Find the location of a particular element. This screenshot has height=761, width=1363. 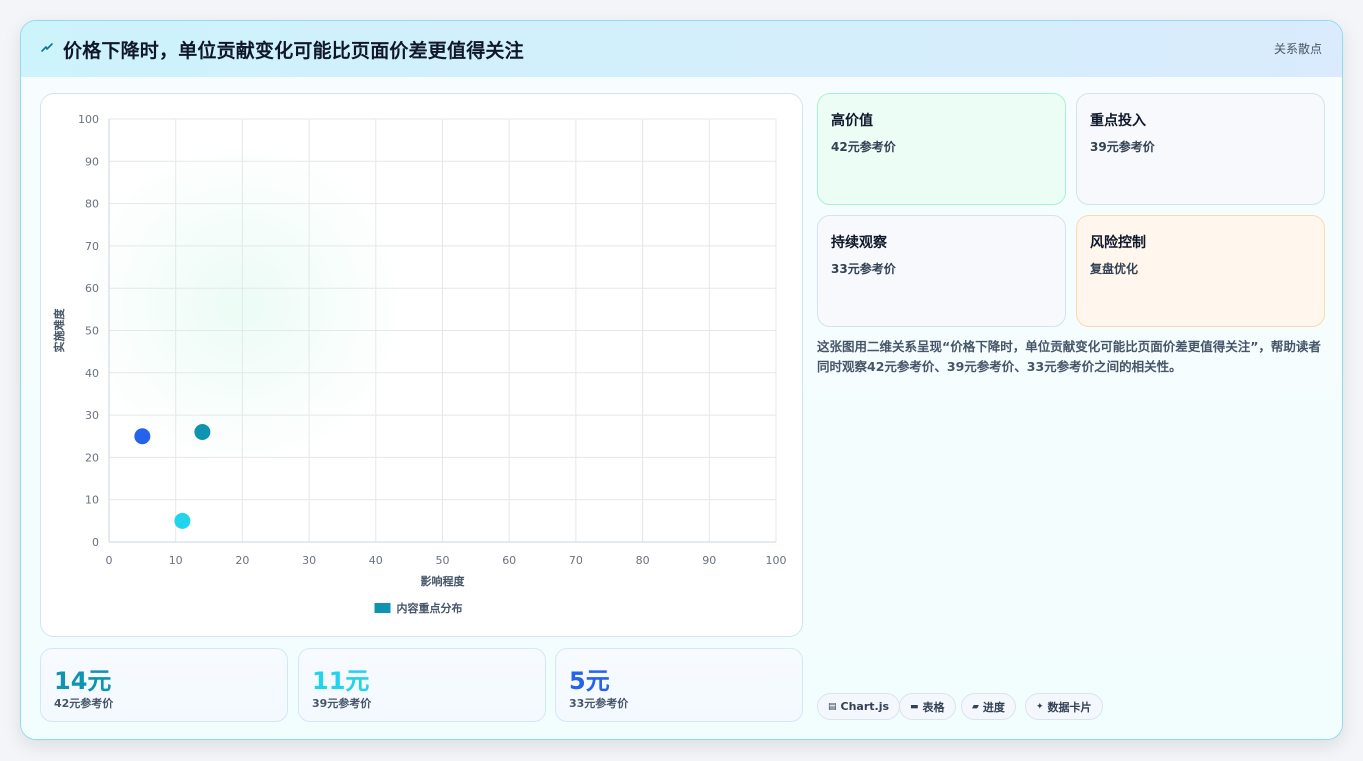

tag-table: ▬ 表格 is located at coordinates (927, 706).